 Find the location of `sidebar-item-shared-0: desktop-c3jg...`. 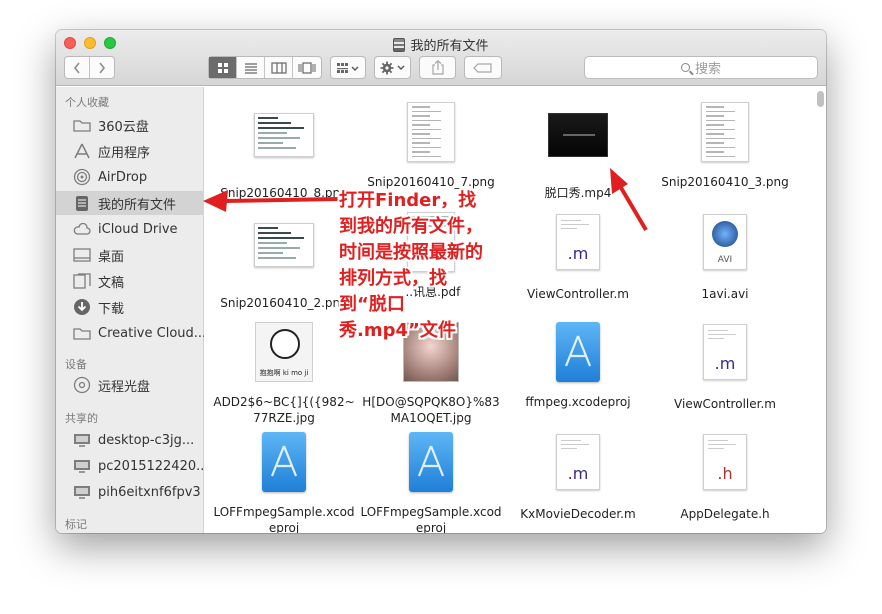

sidebar-item-shared-0: desktop-c3jg... is located at coordinates (130, 440).